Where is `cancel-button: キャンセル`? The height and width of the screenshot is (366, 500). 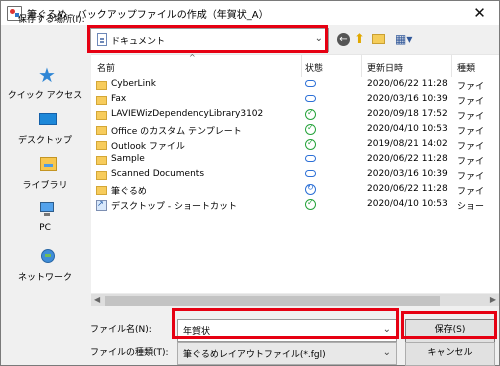 cancel-button: キャンセル is located at coordinates (450, 354).